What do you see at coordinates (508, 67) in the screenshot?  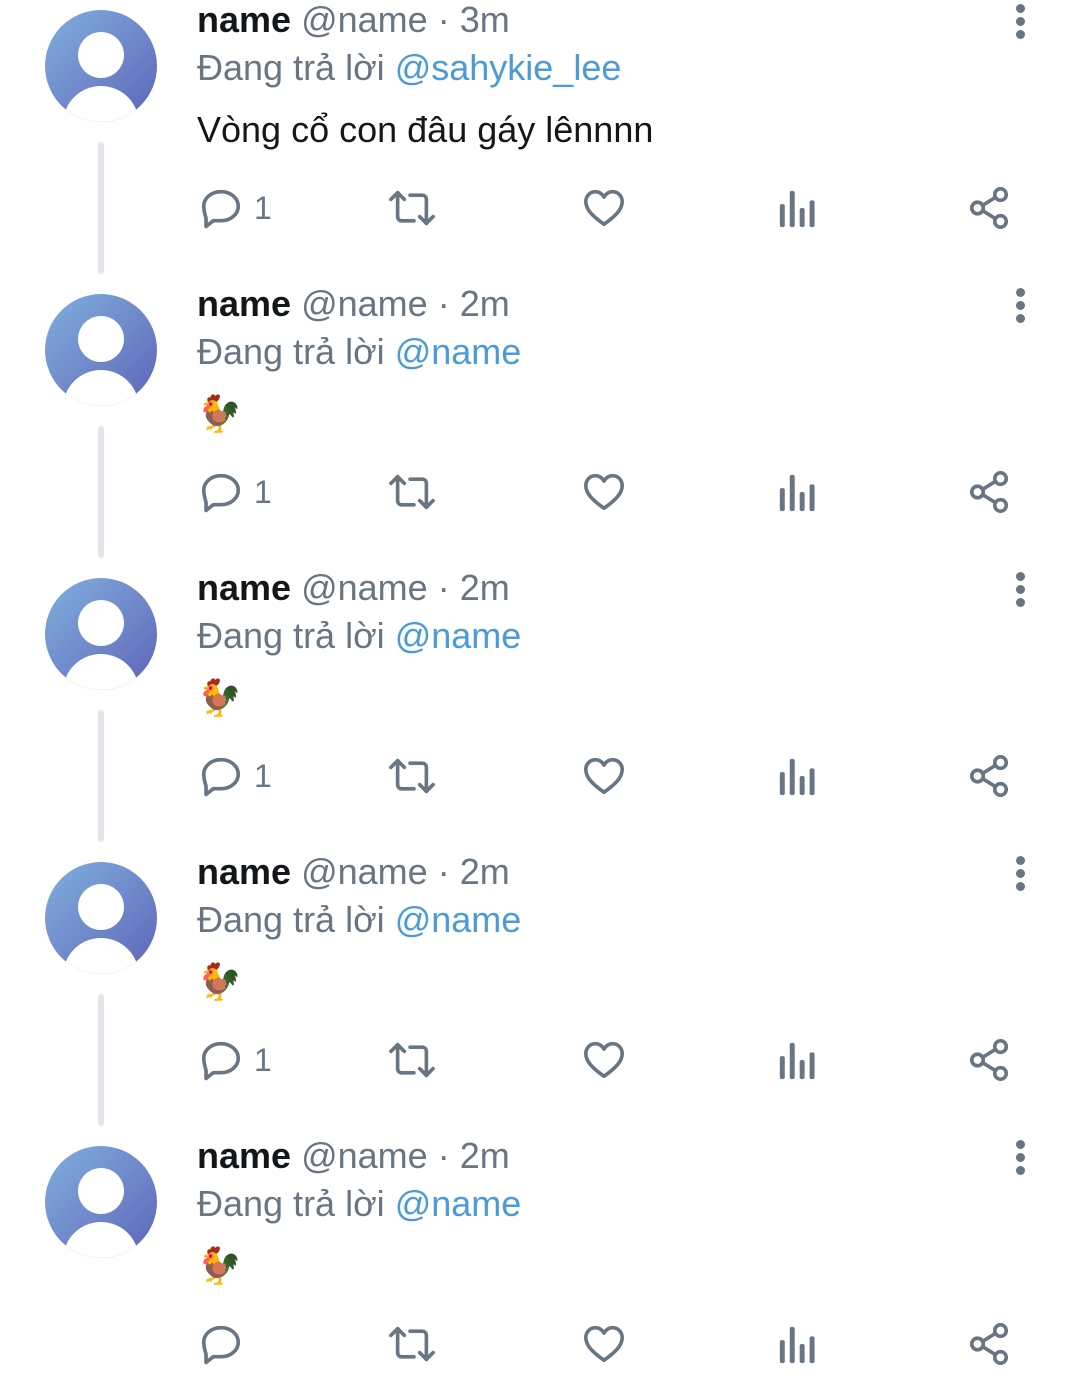 I see `replying-to-mention: @sahykie_lee` at bounding box center [508, 67].